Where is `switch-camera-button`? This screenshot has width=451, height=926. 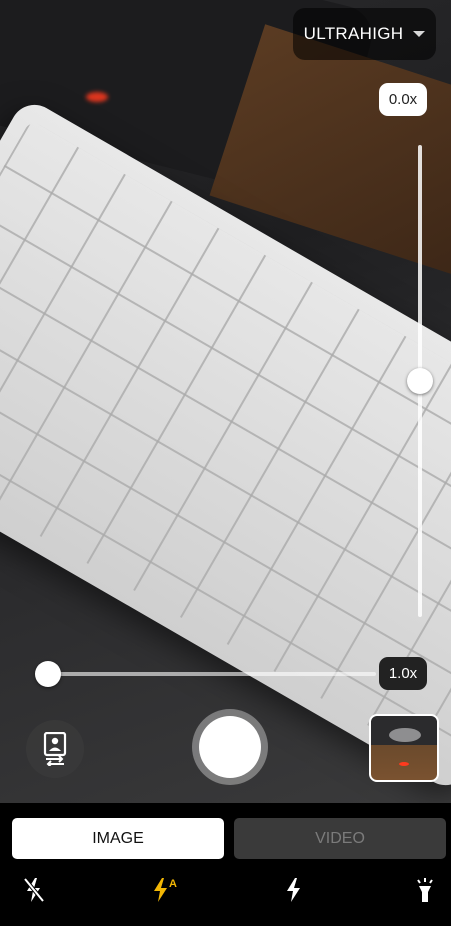 switch-camera-button is located at coordinates (55, 749).